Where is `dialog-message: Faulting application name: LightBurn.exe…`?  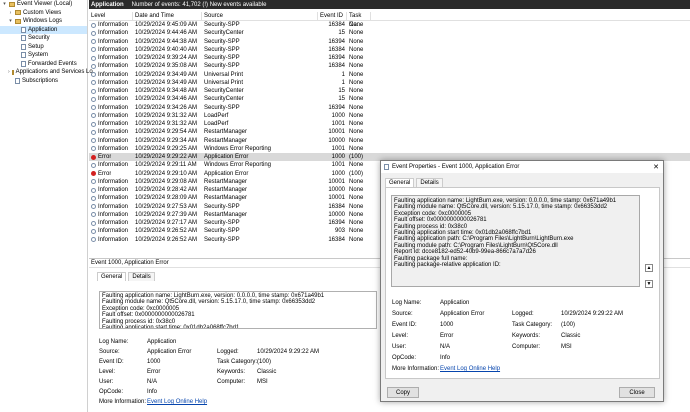
dialog-message: Faulting application name: LightBurn.exe… is located at coordinates (515, 241).